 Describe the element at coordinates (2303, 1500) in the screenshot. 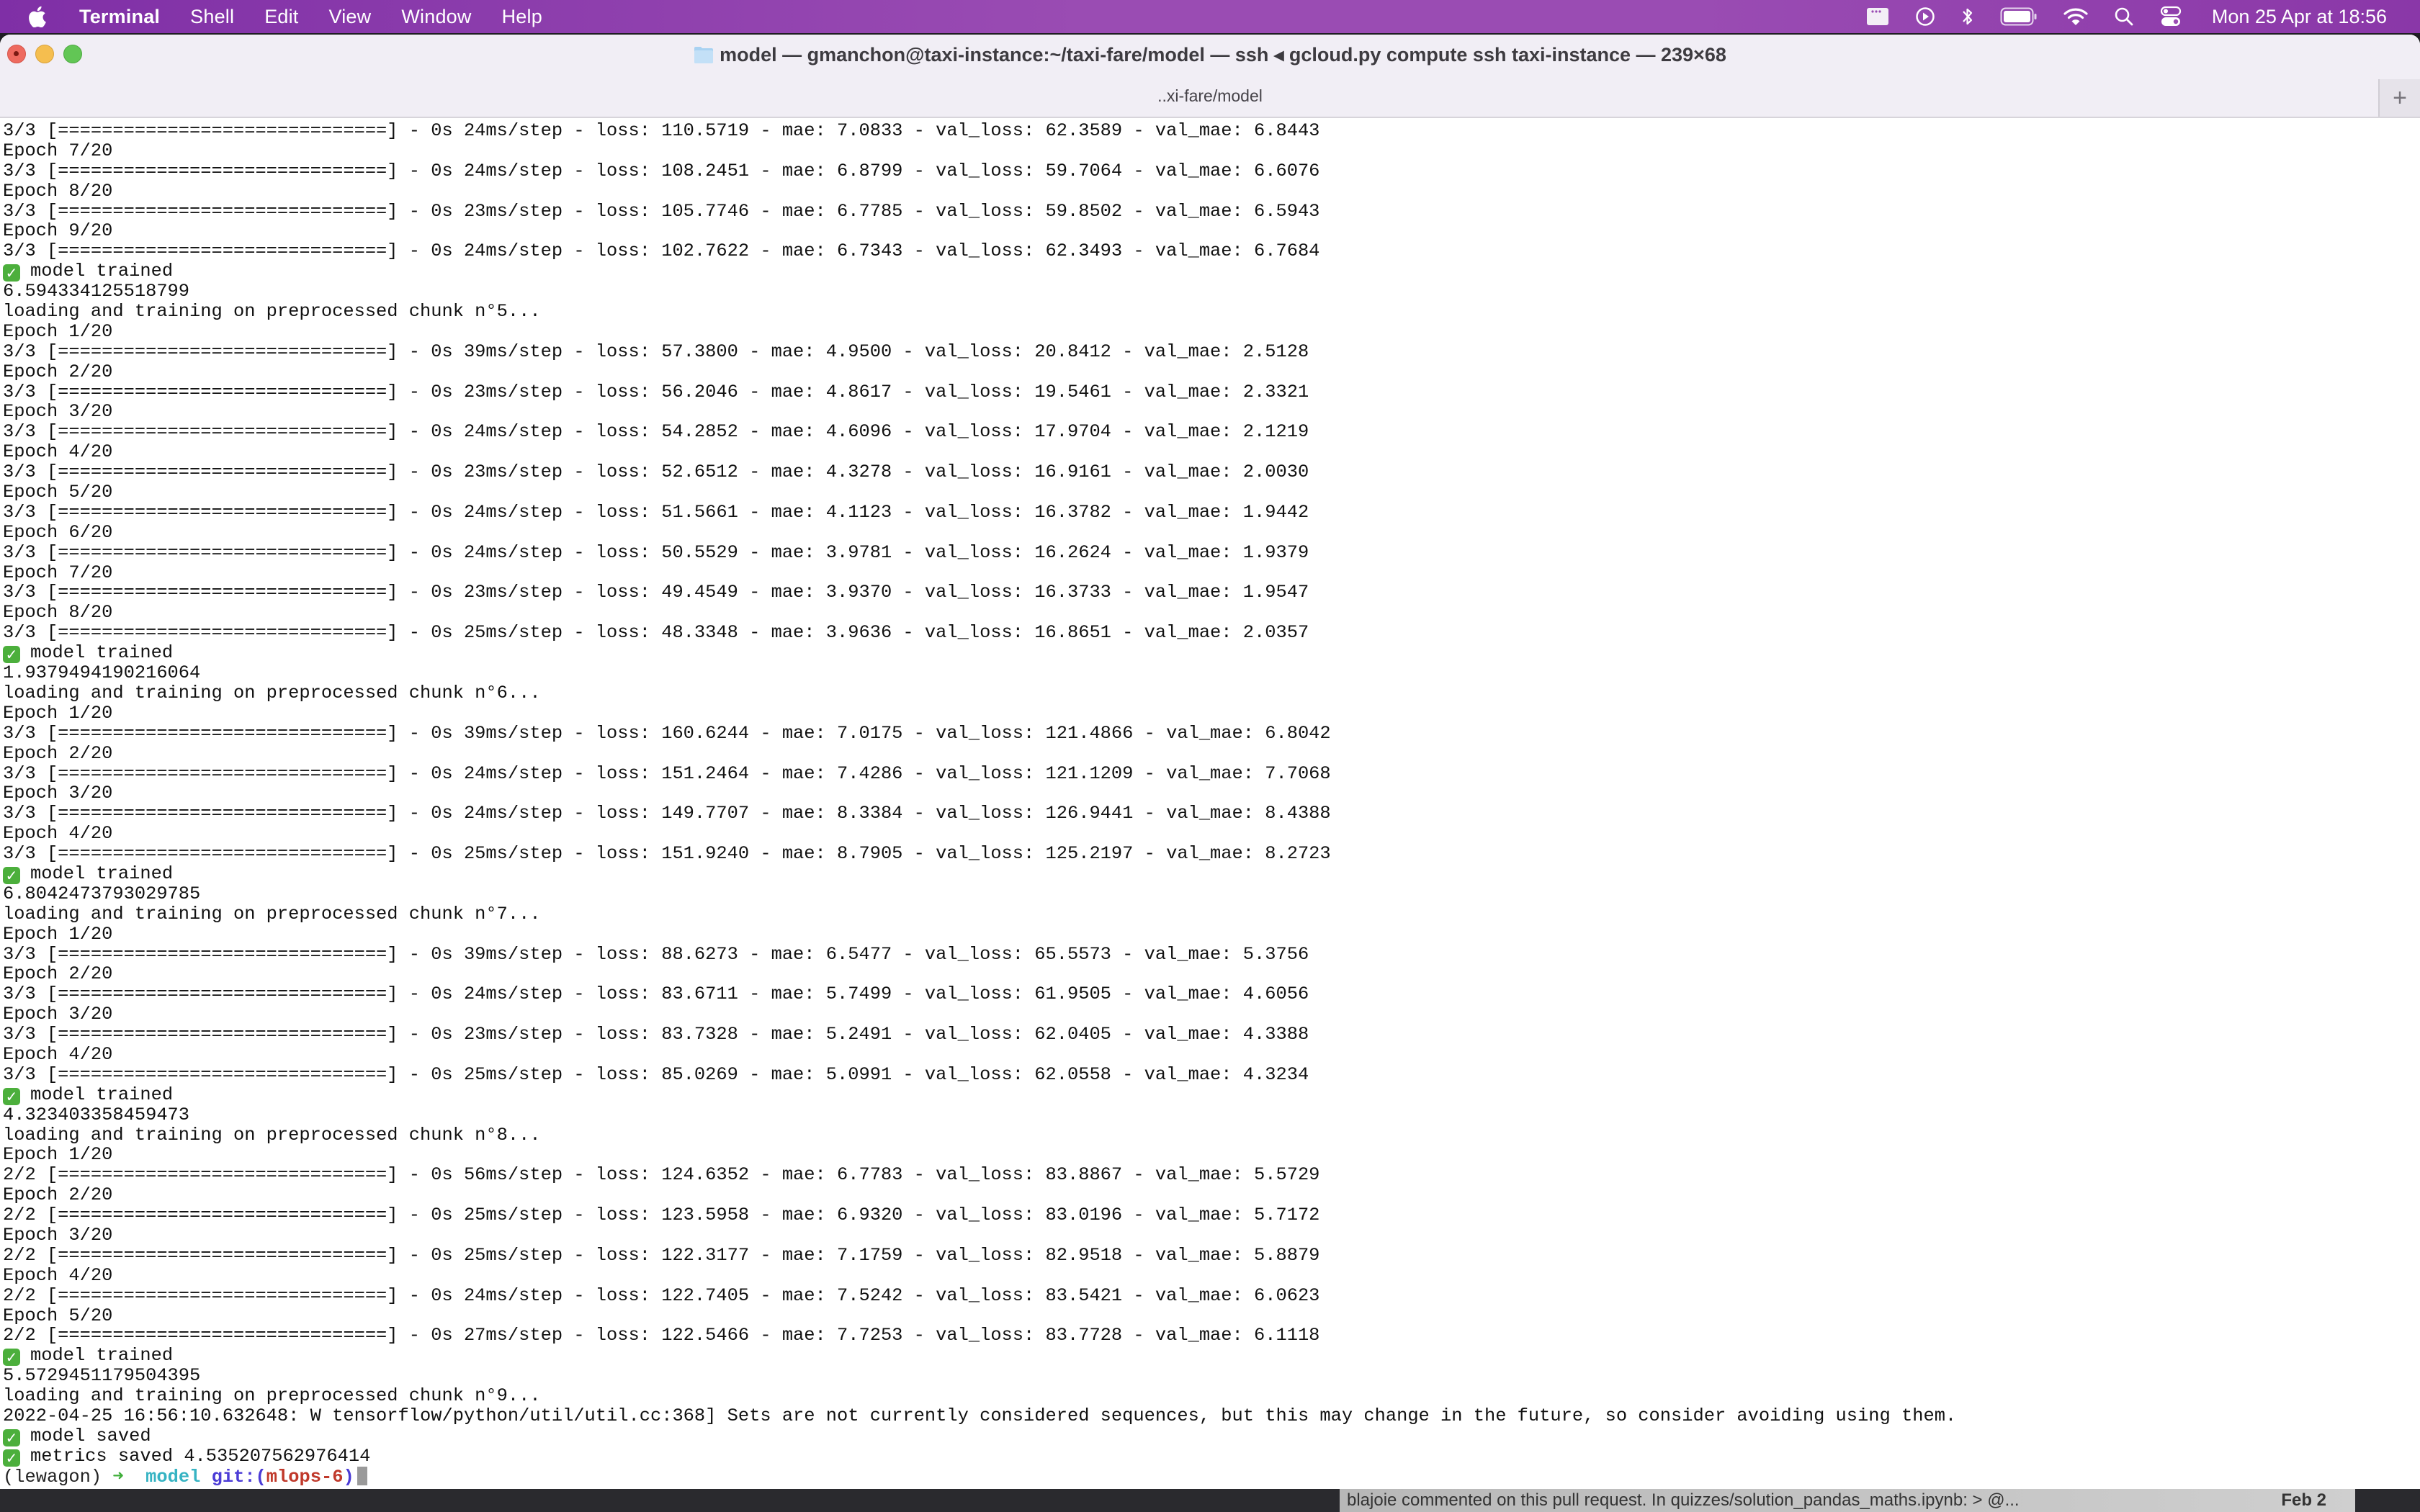

I see `notification-date: Feb 2` at that location.